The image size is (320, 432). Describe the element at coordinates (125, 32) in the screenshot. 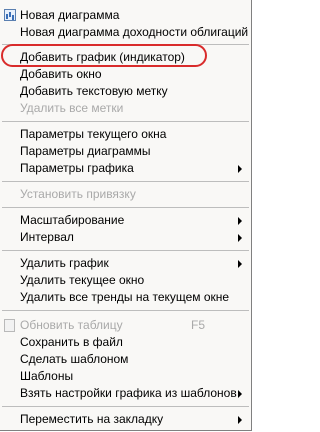

I see `menu-item-new-bond-yield-chart: Новая диаграмма доходности облигаций` at that location.